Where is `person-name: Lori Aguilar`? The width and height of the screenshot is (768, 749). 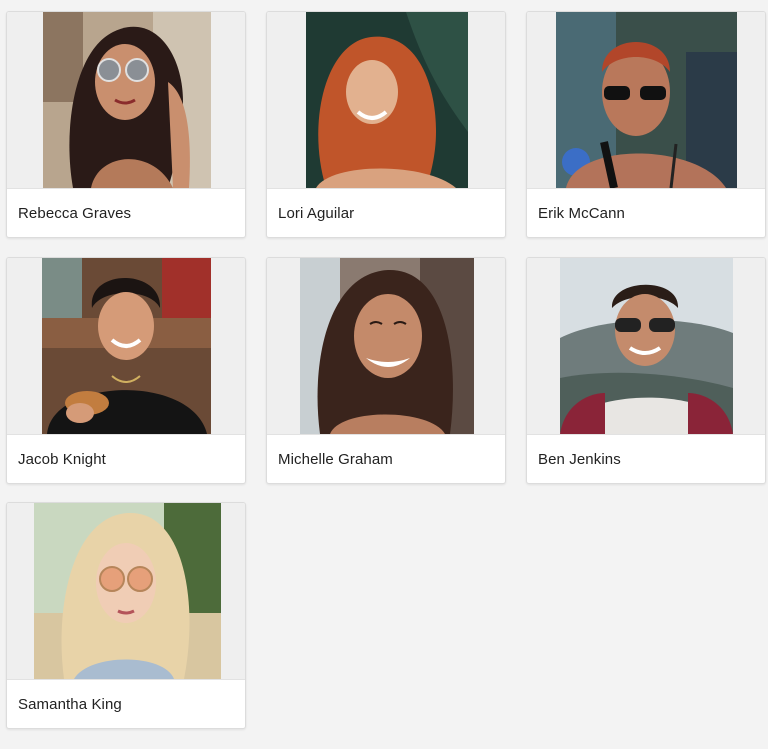 person-name: Lori Aguilar is located at coordinates (316, 213).